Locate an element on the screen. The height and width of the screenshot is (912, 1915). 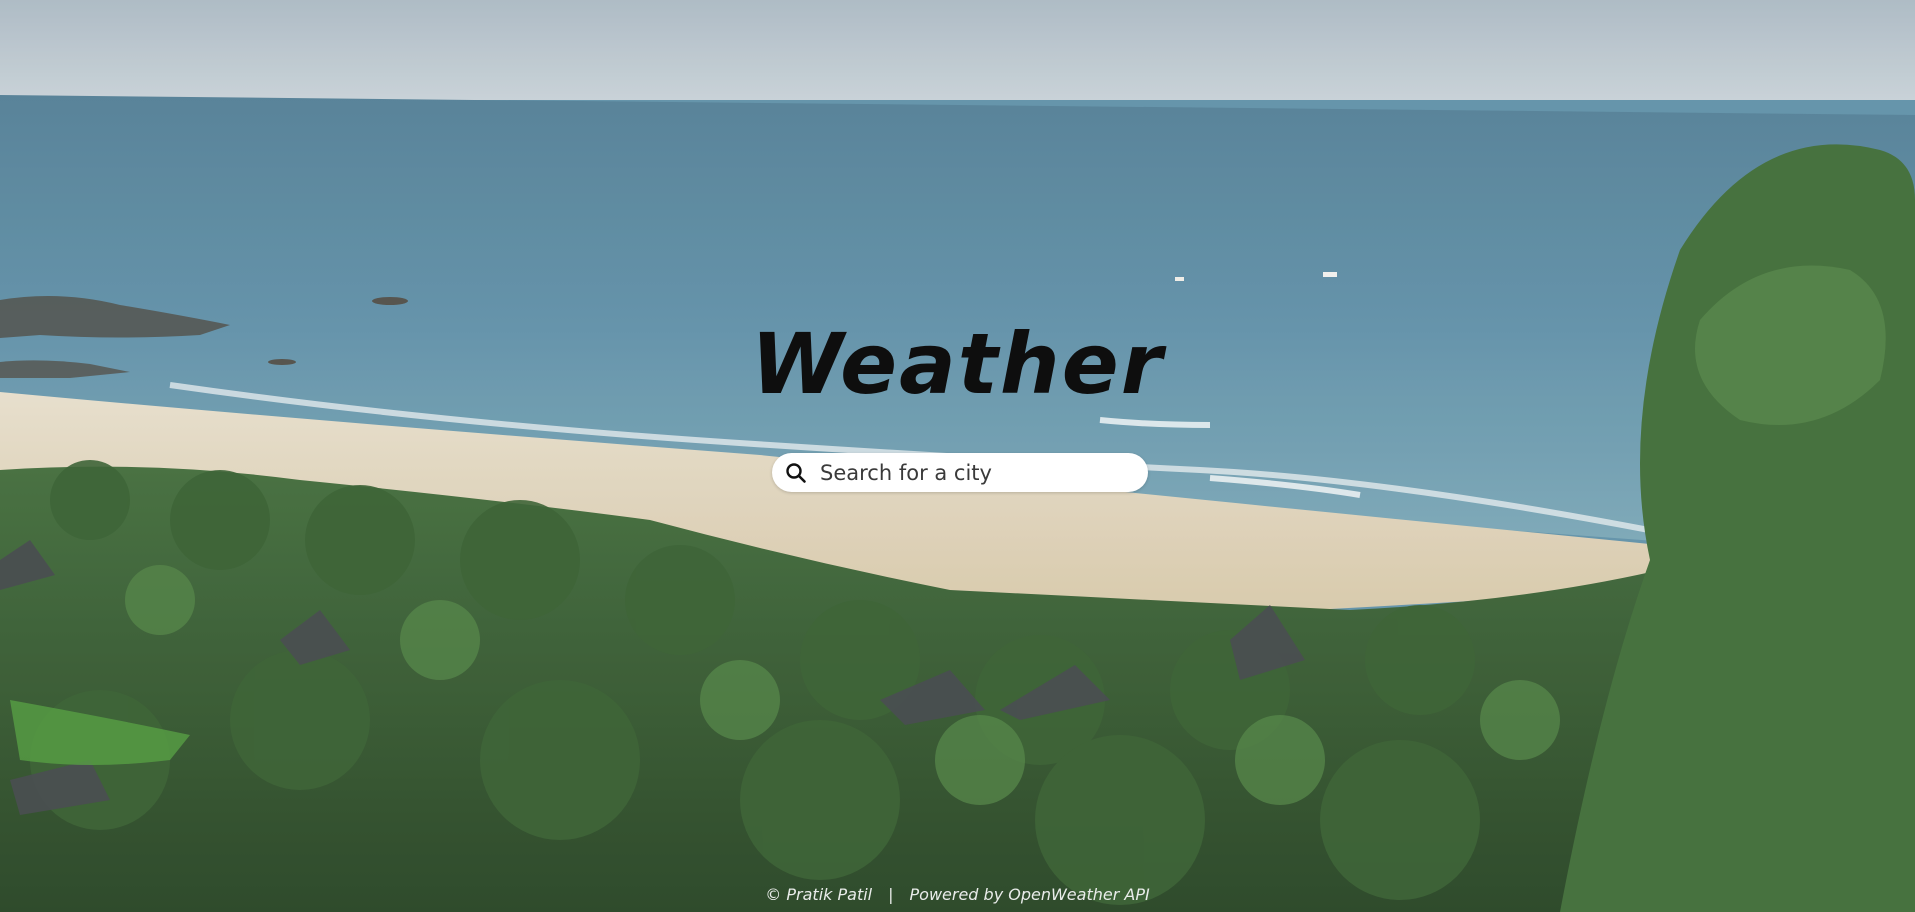
footer-credit: © Pratik Patil is located at coordinates (819, 894).